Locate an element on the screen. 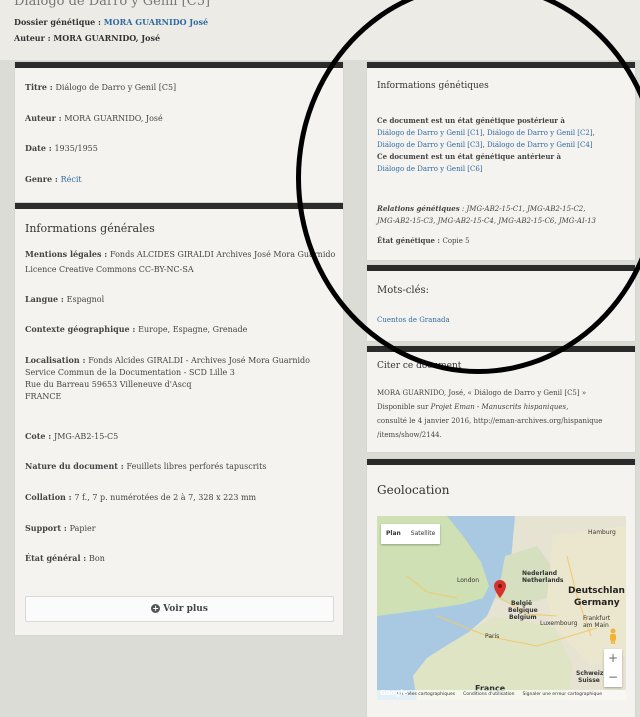 This screenshot has height=717, width=640. author-line: Auteur : MORA GUARNIDO, José is located at coordinates (87, 38).